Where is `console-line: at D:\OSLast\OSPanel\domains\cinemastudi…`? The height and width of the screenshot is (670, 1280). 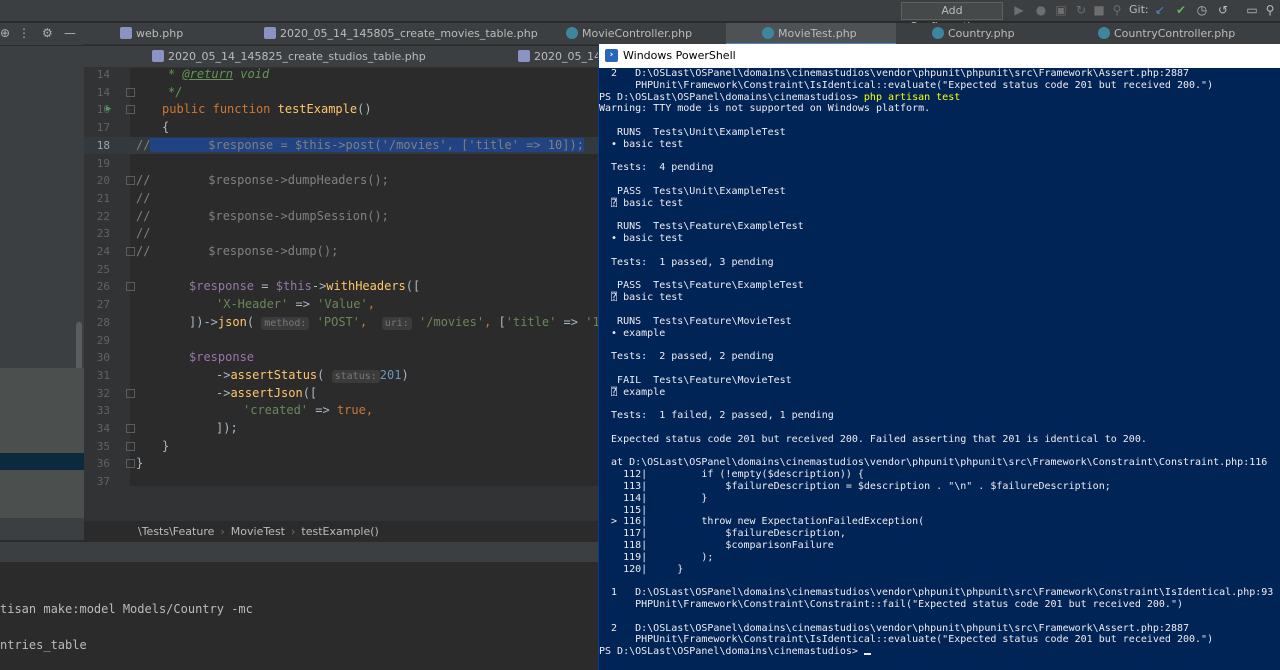
console-line: at D:\OSLast\OSPanel\domains\cinemastudi… is located at coordinates (933, 463).